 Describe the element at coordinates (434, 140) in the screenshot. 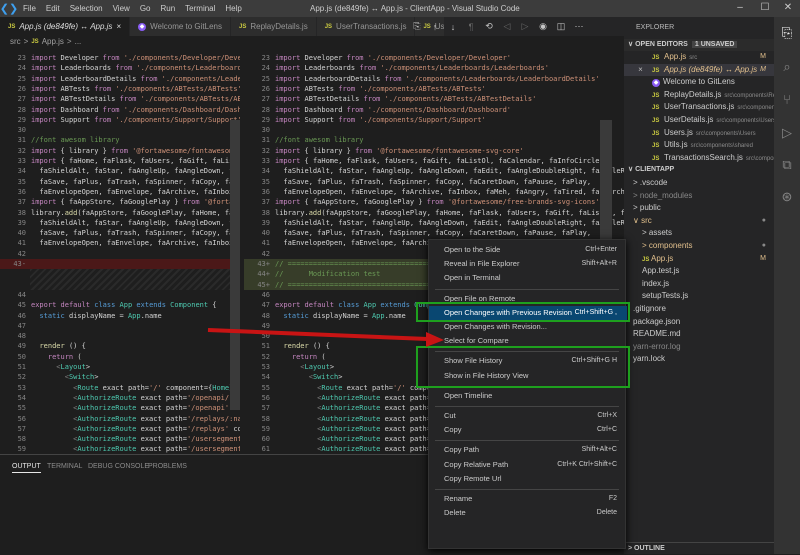

I see `code-line: 31 //font awesom library` at that location.